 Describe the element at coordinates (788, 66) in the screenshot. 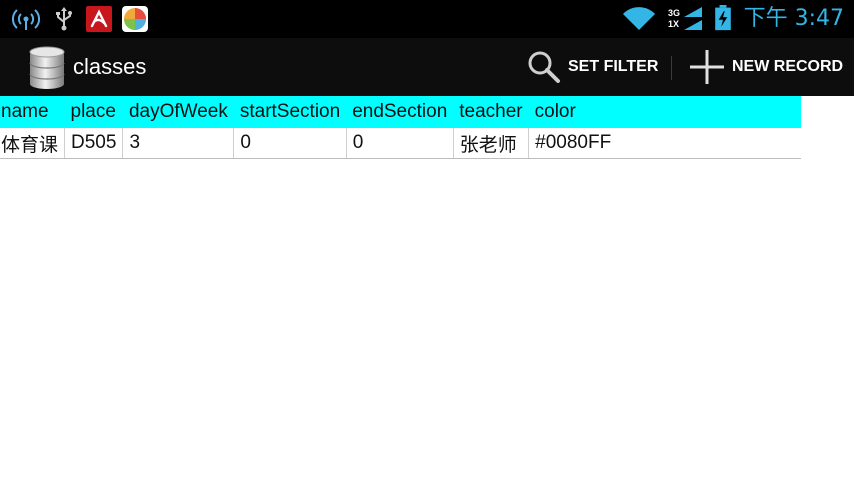

I see `new-record-label: NEW RECORD` at that location.